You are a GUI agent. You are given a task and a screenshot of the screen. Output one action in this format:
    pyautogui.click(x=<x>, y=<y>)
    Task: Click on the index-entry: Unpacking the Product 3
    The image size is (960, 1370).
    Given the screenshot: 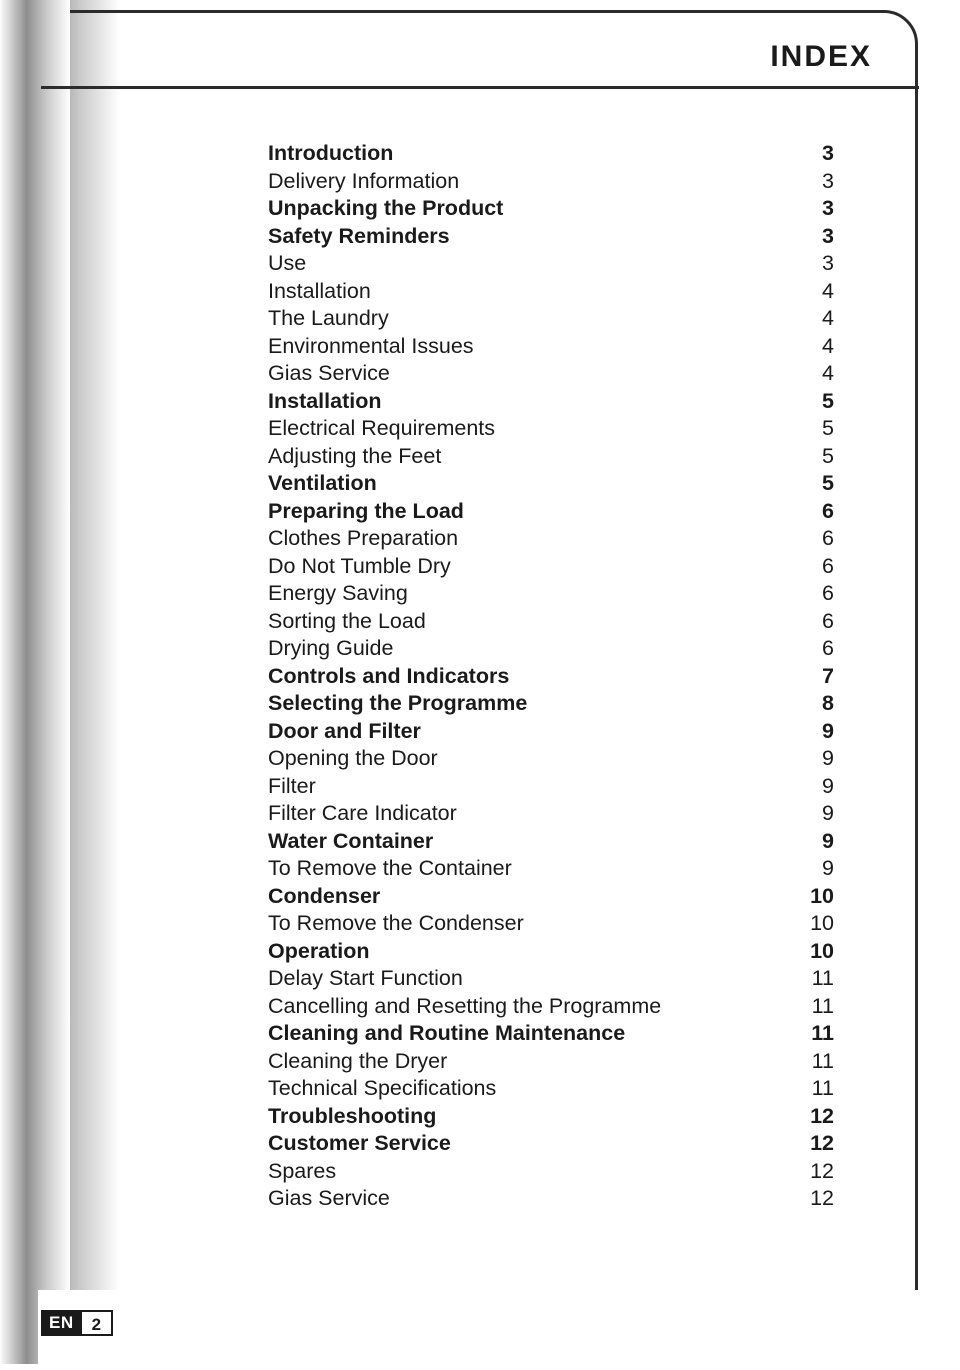 What is the action you would take?
    pyautogui.click(x=551, y=209)
    